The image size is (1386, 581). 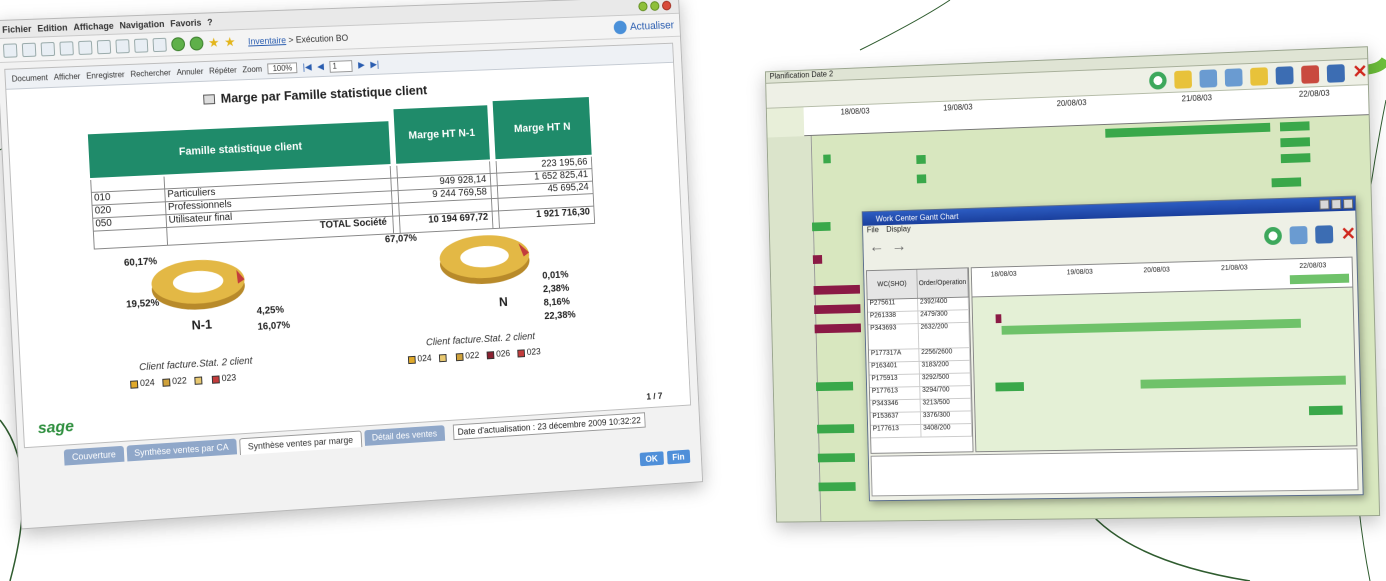 I want to click on tab-detail-ventes: Détail des ventes, so click(x=404, y=435).